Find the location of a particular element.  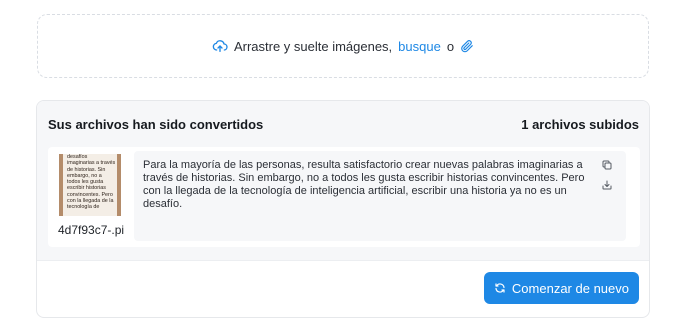

refresh-icon is located at coordinates (500, 288).